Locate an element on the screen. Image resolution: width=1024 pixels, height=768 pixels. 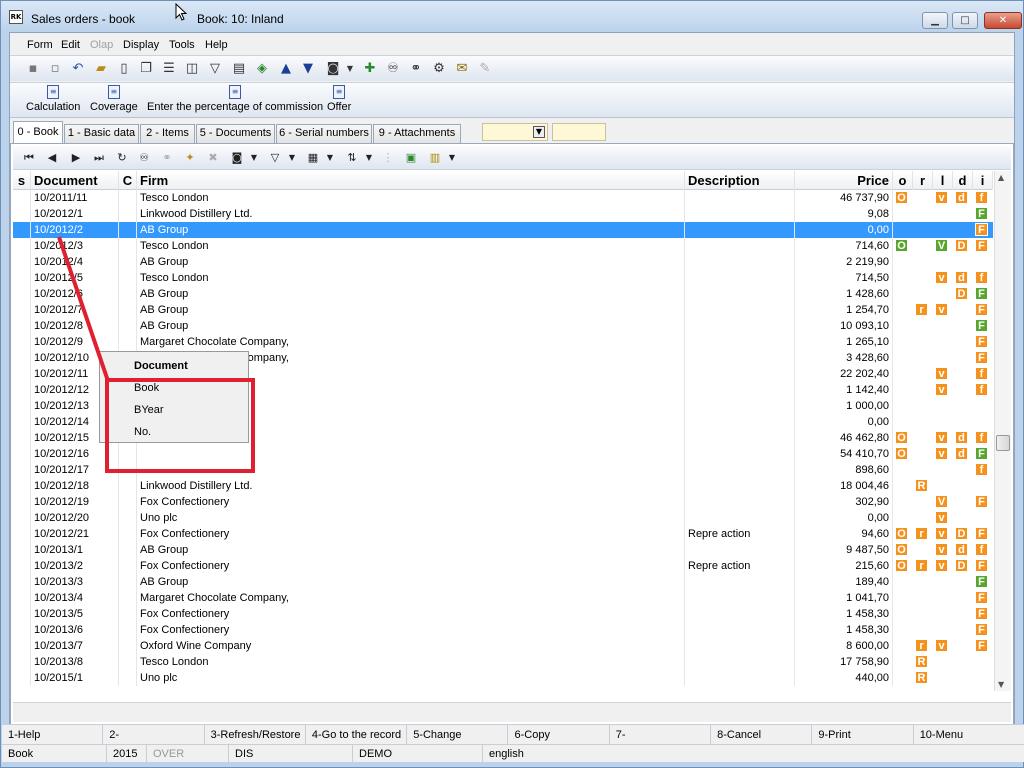
tab-basic-data: 1 - Basic data is located at coordinates (101, 133).